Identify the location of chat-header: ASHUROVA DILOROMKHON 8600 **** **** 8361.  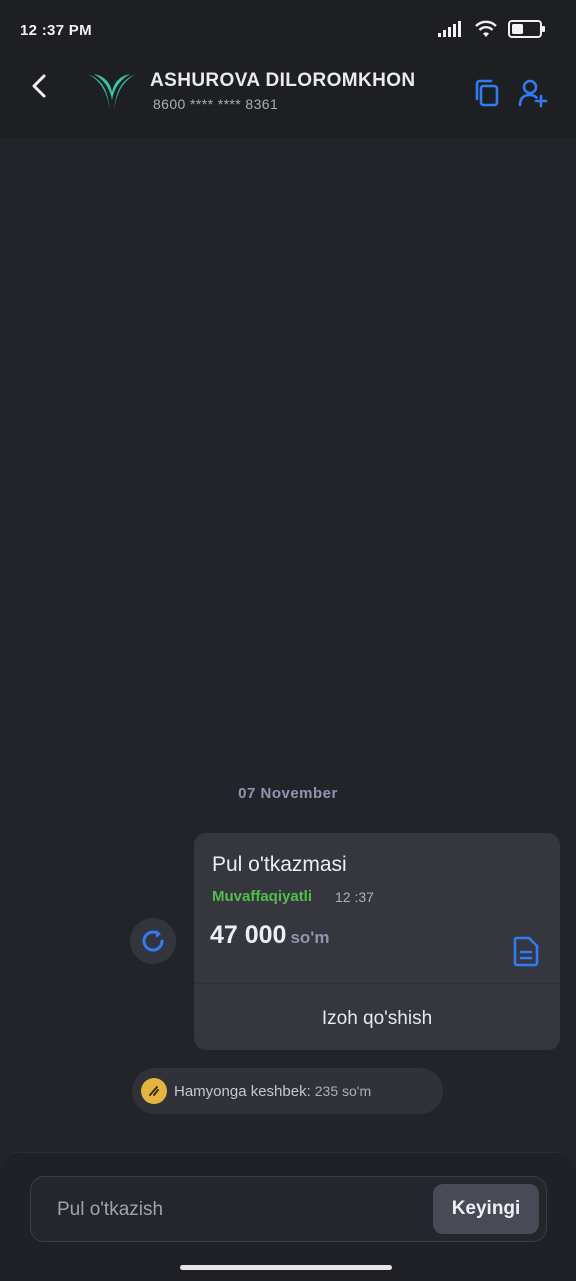
(288, 99).